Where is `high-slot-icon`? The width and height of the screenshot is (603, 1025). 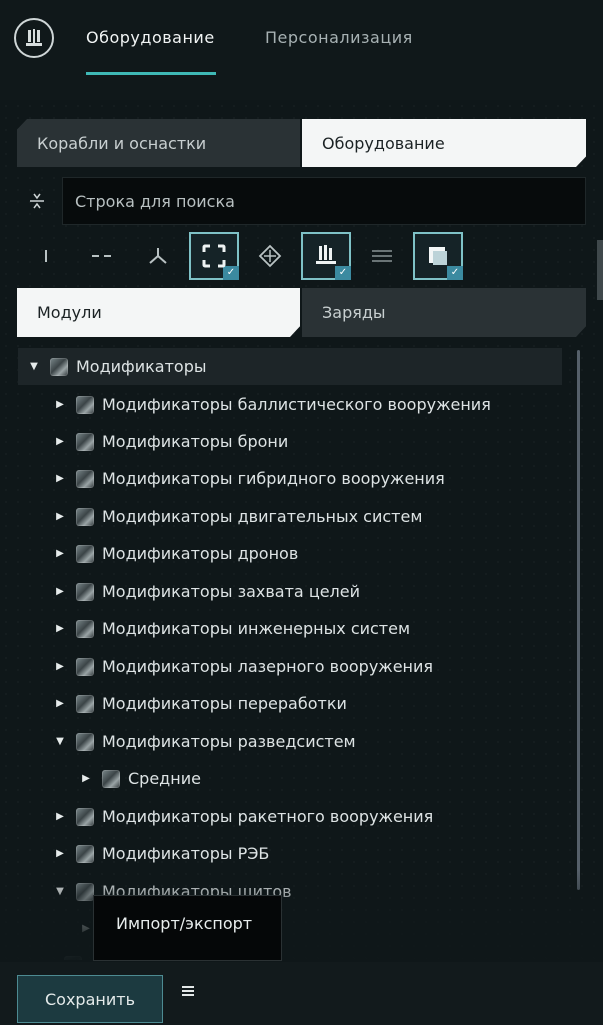 high-slot-icon is located at coordinates (46, 256).